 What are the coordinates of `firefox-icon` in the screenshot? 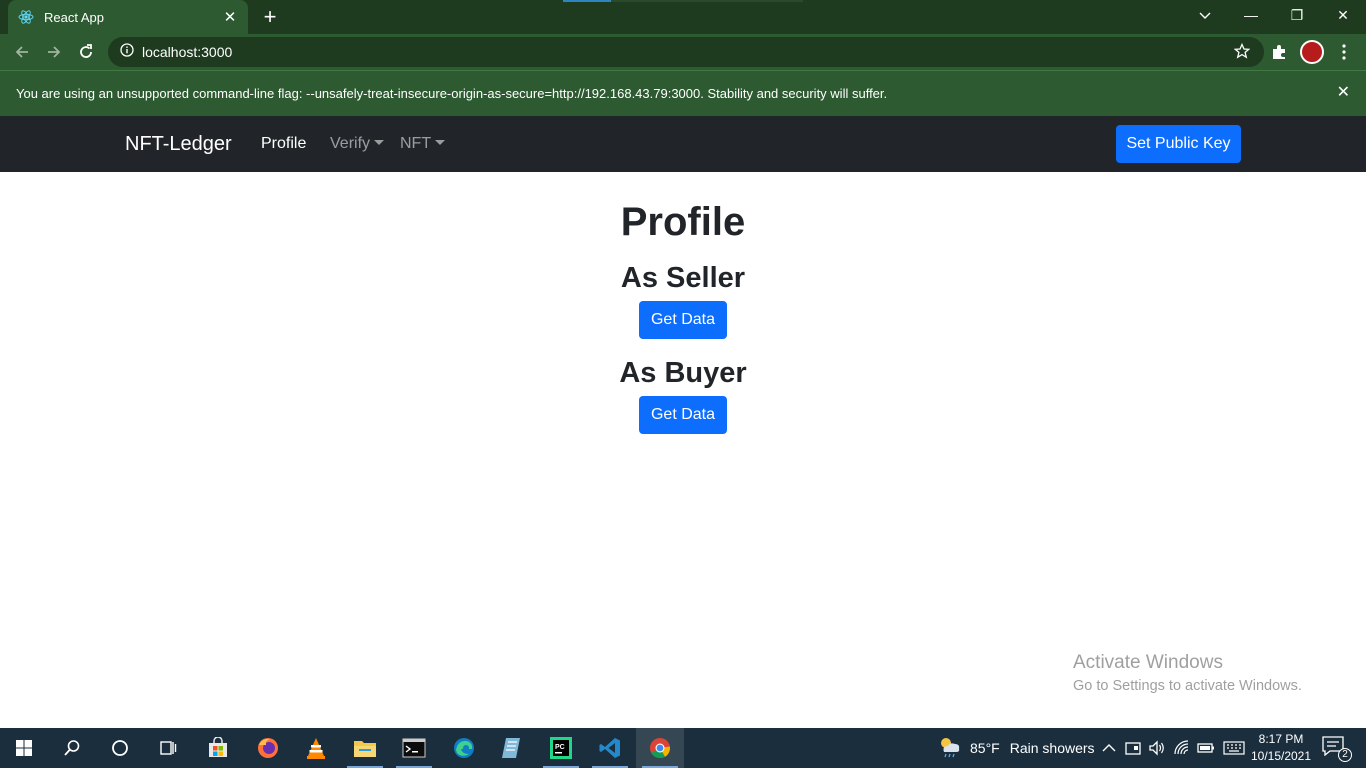 It's located at (268, 748).